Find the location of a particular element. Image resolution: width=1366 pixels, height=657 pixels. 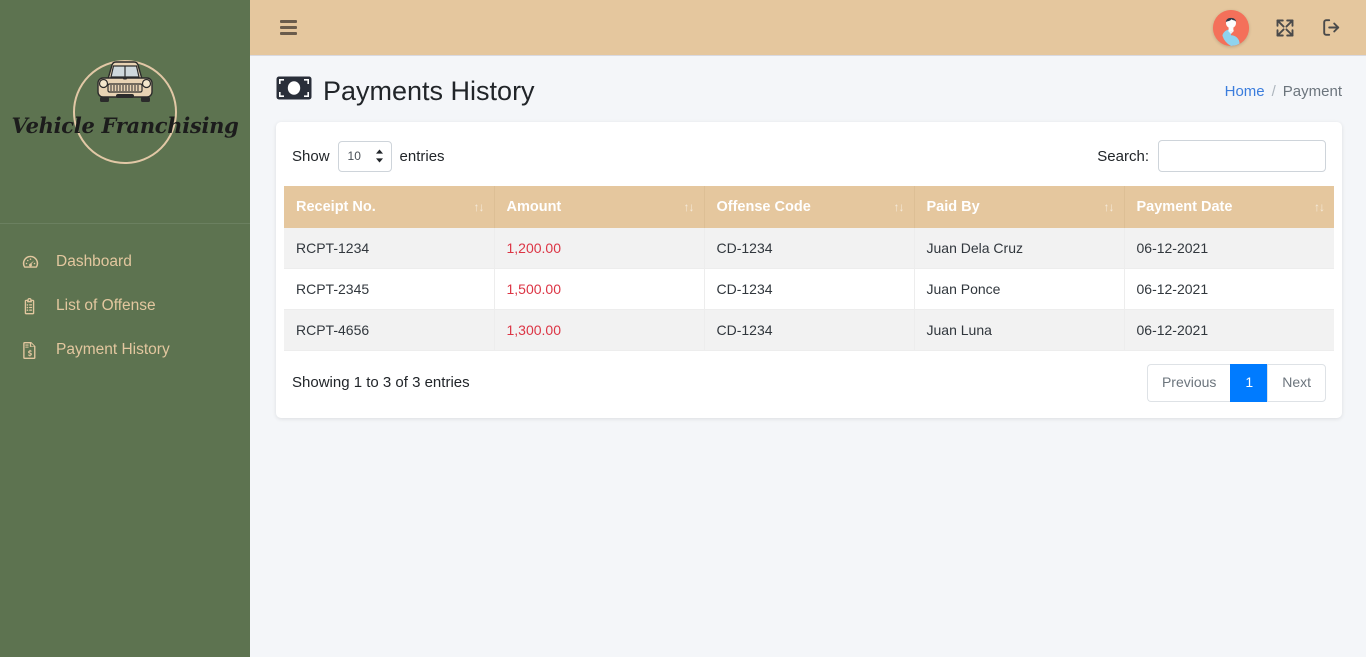

page-title-text: Payments History is located at coordinates (429, 91).